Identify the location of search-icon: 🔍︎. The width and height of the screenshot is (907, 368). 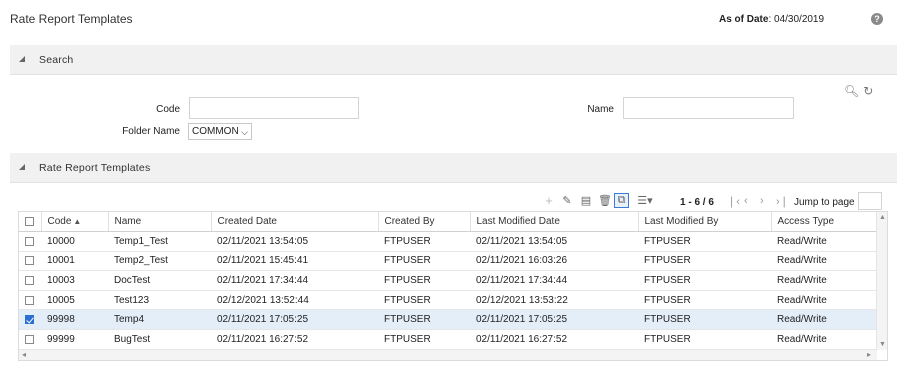
(851, 91).